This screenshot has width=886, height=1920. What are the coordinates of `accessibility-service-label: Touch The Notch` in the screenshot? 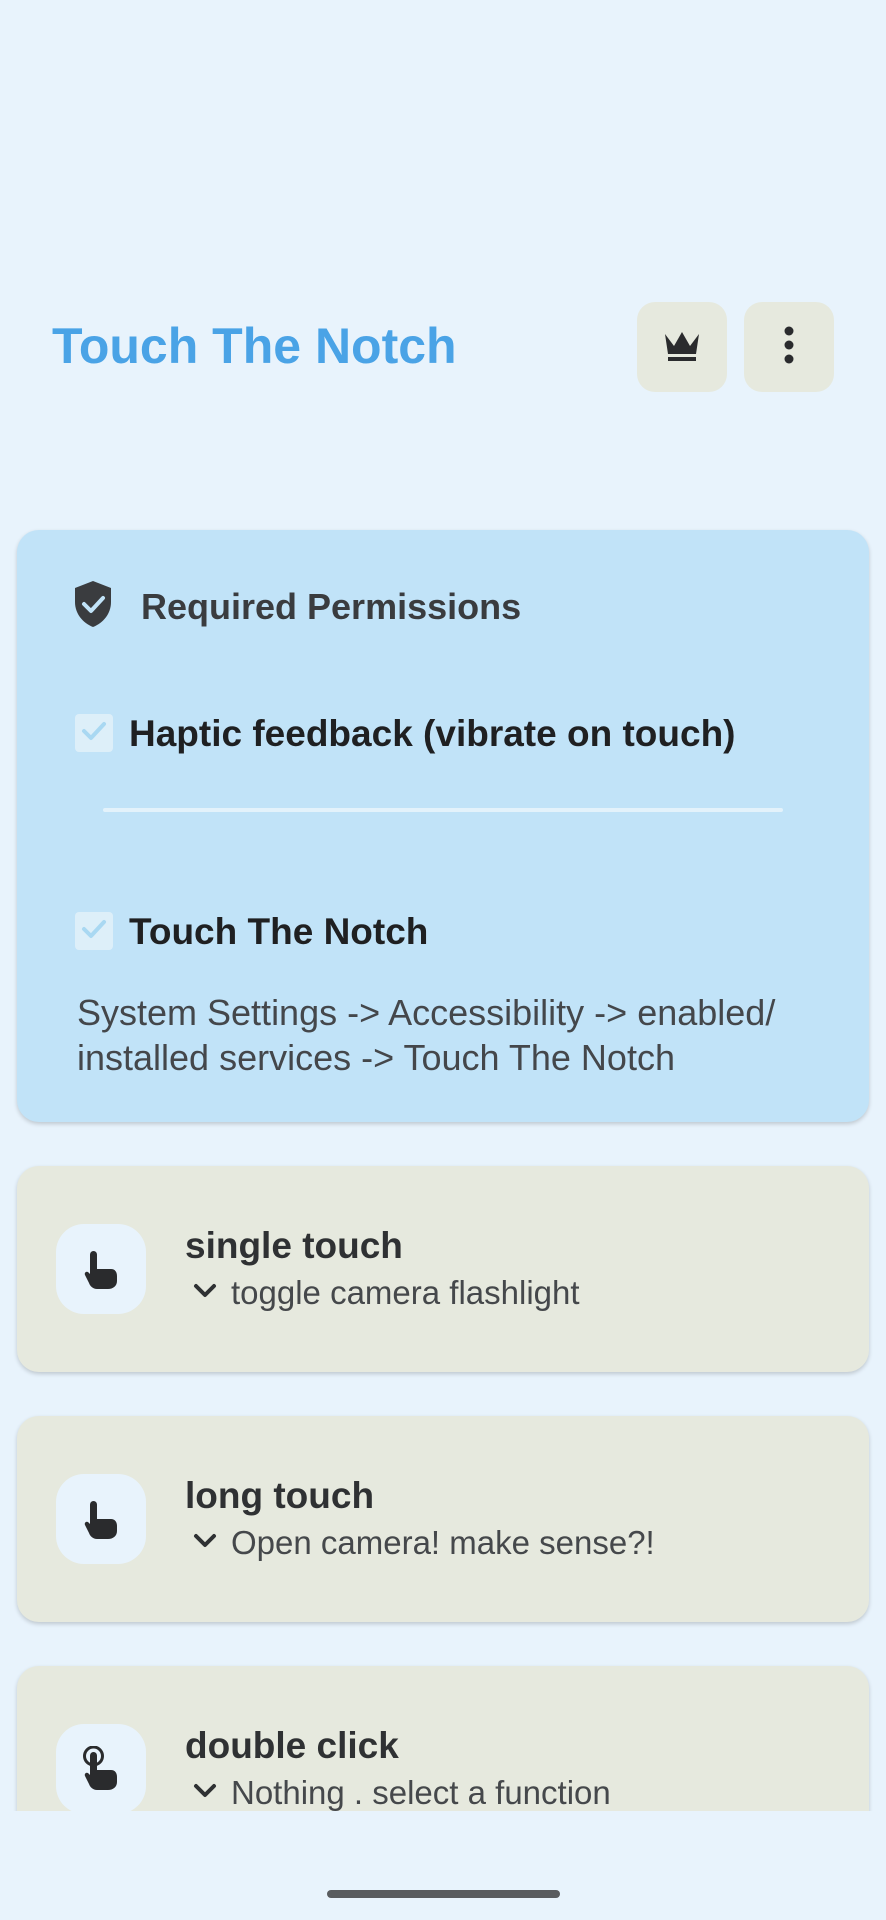 It's located at (278, 932).